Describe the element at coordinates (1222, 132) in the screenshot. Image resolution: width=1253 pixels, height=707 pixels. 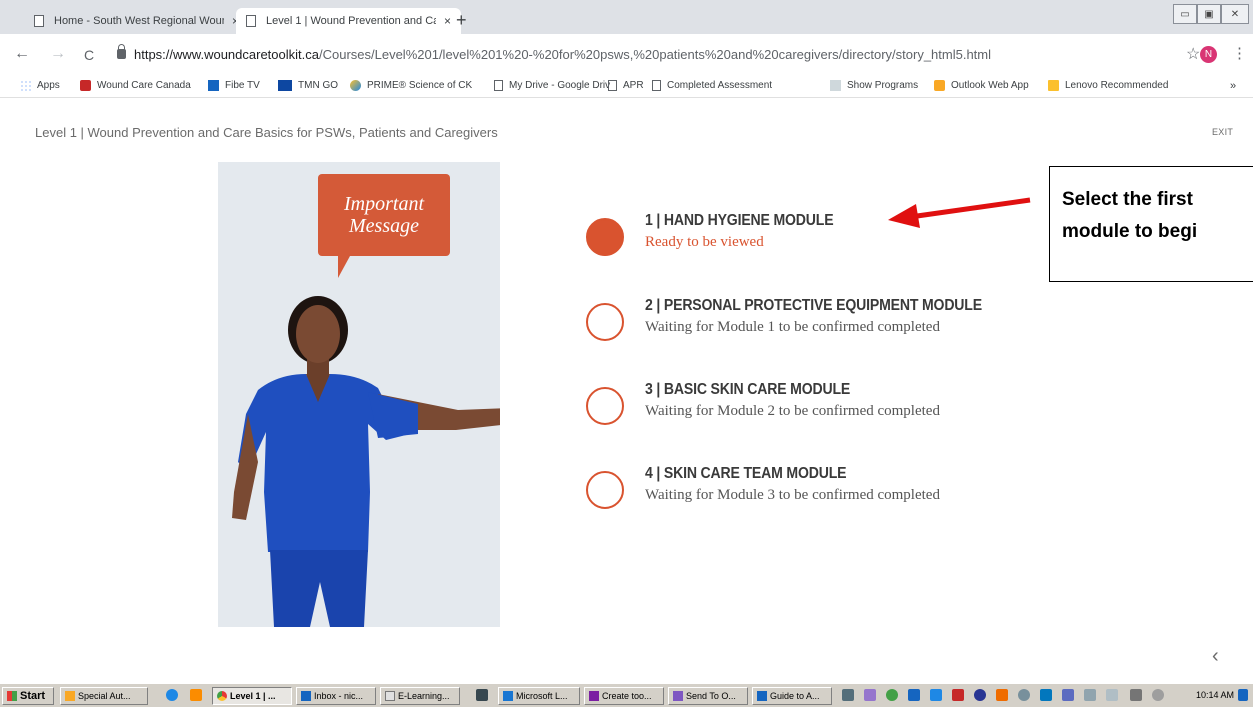
I see `exit-button: EXIT` at that location.